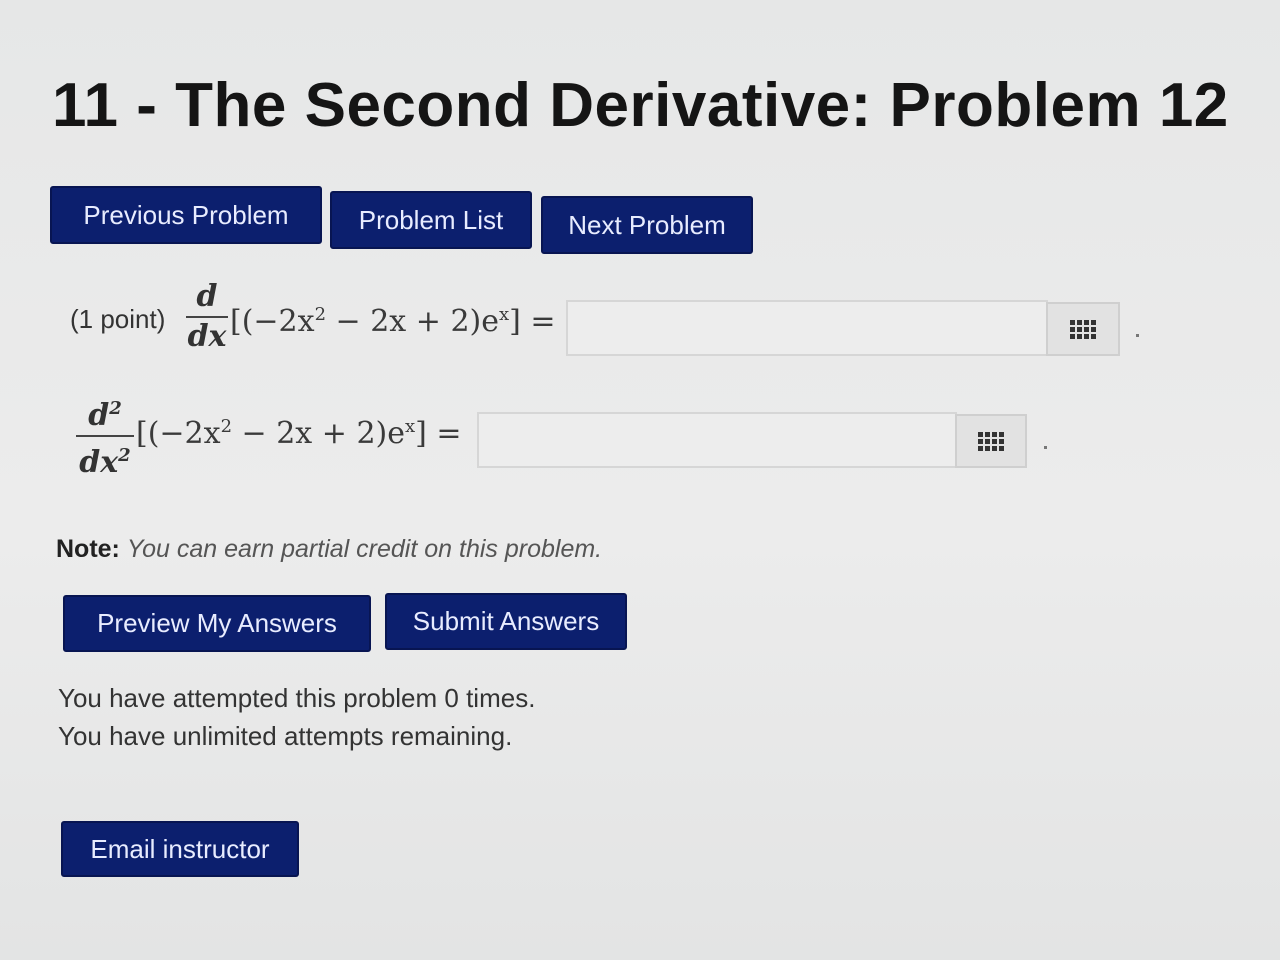 This screenshot has width=1280, height=960. Describe the element at coordinates (506, 621) in the screenshot. I see `submit-answers-button: Submit Answers` at that location.